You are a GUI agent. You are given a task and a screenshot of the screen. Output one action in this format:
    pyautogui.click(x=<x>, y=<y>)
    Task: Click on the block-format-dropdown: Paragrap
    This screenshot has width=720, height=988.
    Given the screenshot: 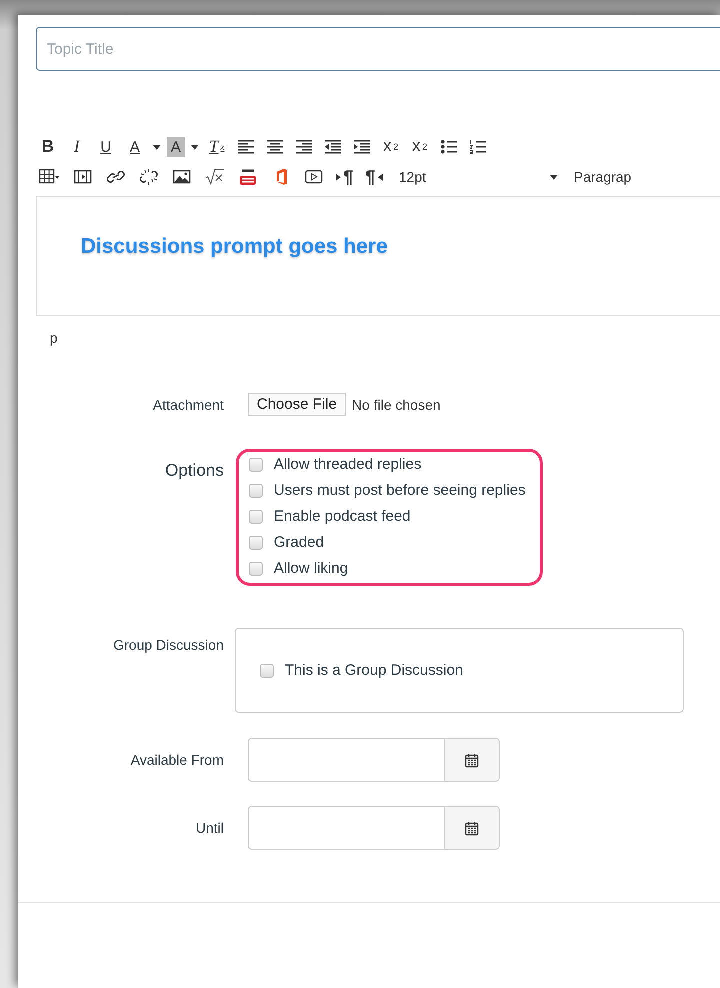 What is the action you would take?
    pyautogui.click(x=600, y=177)
    